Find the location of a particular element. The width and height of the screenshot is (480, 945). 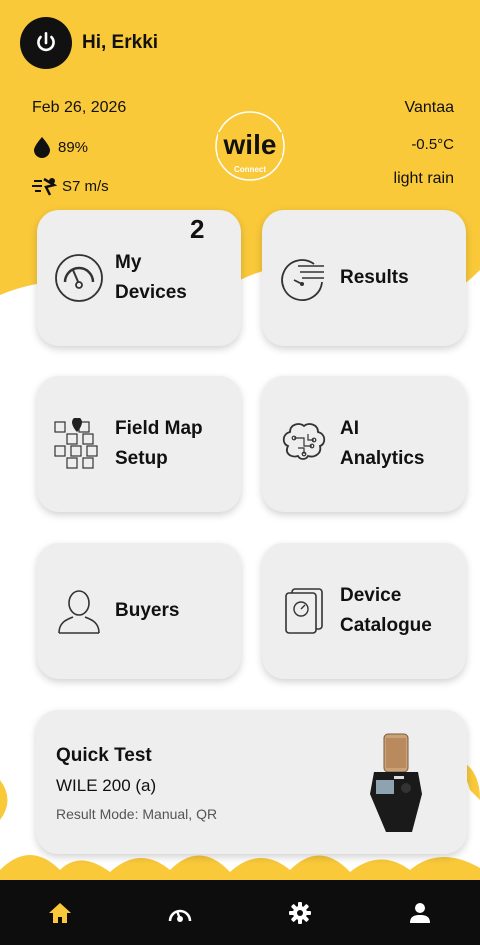

quick-test-title: Quick Test is located at coordinates (104, 755).